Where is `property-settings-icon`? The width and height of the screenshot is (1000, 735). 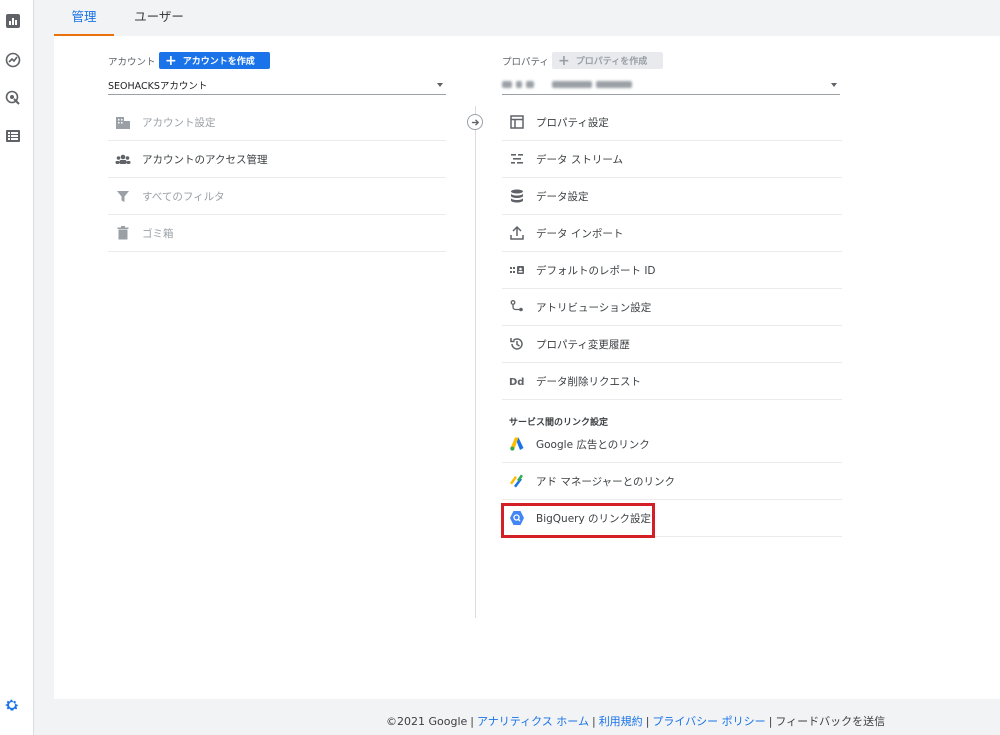 property-settings-icon is located at coordinates (517, 122).